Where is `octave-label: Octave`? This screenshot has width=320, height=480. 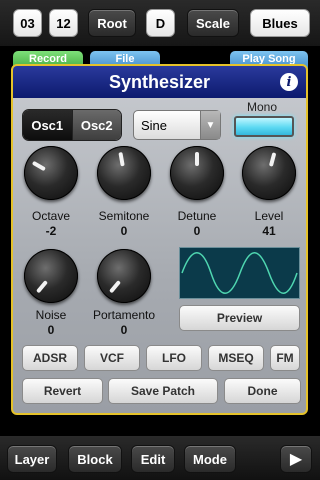
octave-label: Octave is located at coordinates (50, 216).